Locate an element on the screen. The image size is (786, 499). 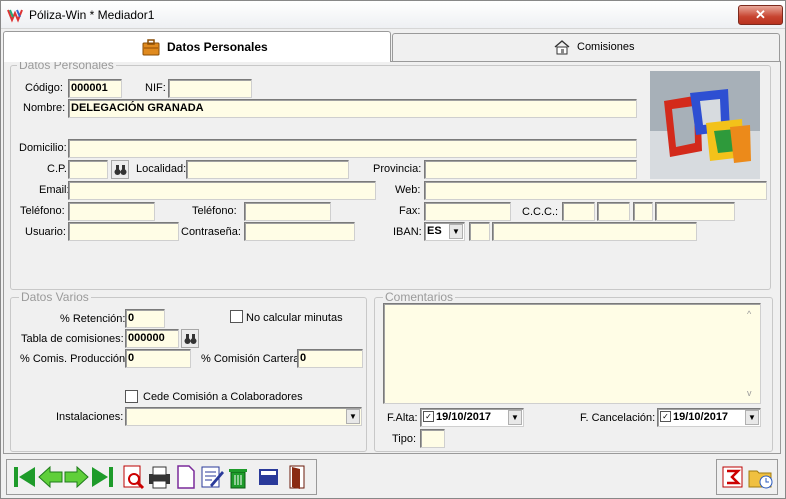
iban-account-field is located at coordinates (594, 231).